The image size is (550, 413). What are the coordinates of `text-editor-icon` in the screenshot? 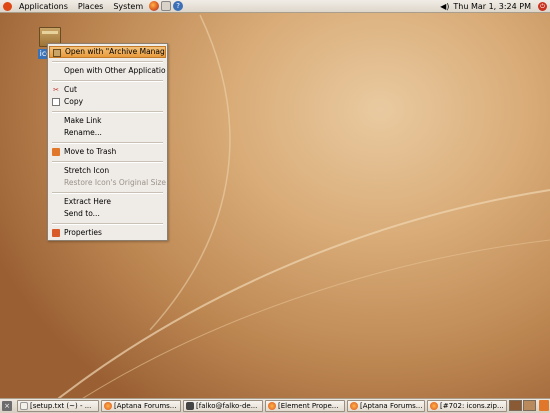 It's located at (24, 406).